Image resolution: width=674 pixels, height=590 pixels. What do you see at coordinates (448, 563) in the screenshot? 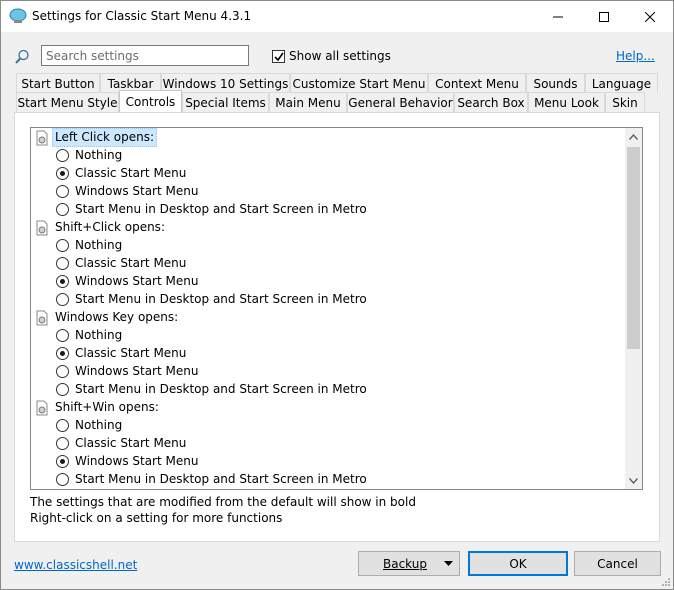
I see `dropdown-arrow-icon` at bounding box center [448, 563].